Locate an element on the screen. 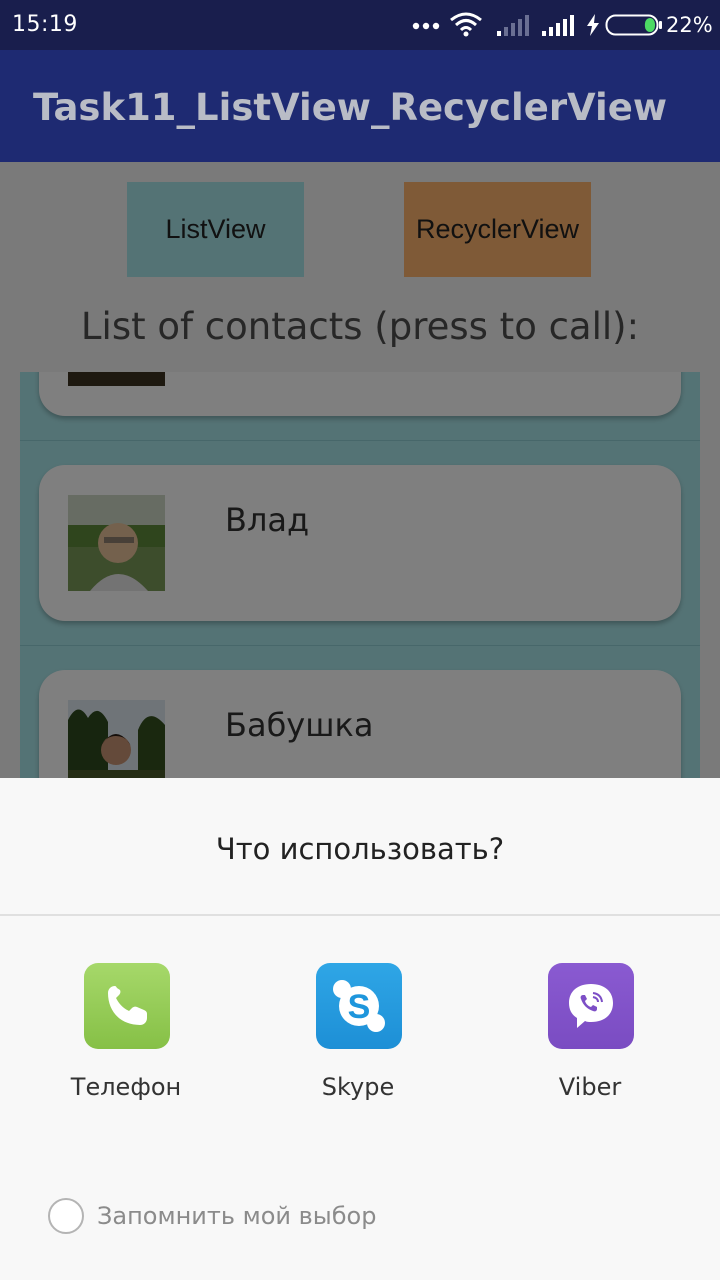  remember-choice: Запомнить мой выбор is located at coordinates (212, 1216).